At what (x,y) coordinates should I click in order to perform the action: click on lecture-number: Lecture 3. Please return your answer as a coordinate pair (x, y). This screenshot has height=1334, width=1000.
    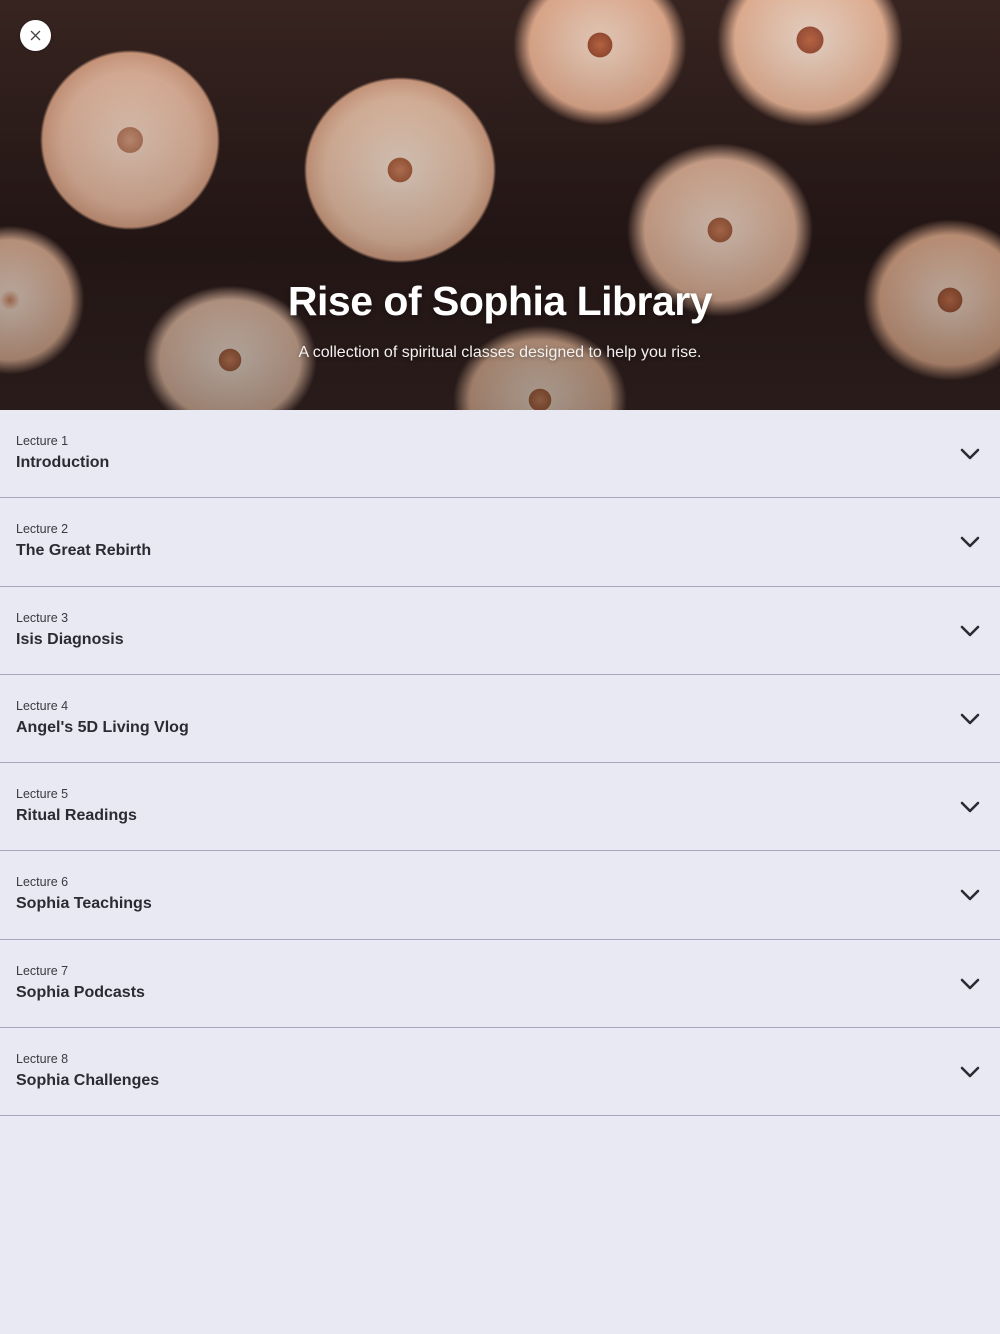
    Looking at the image, I should click on (42, 617).